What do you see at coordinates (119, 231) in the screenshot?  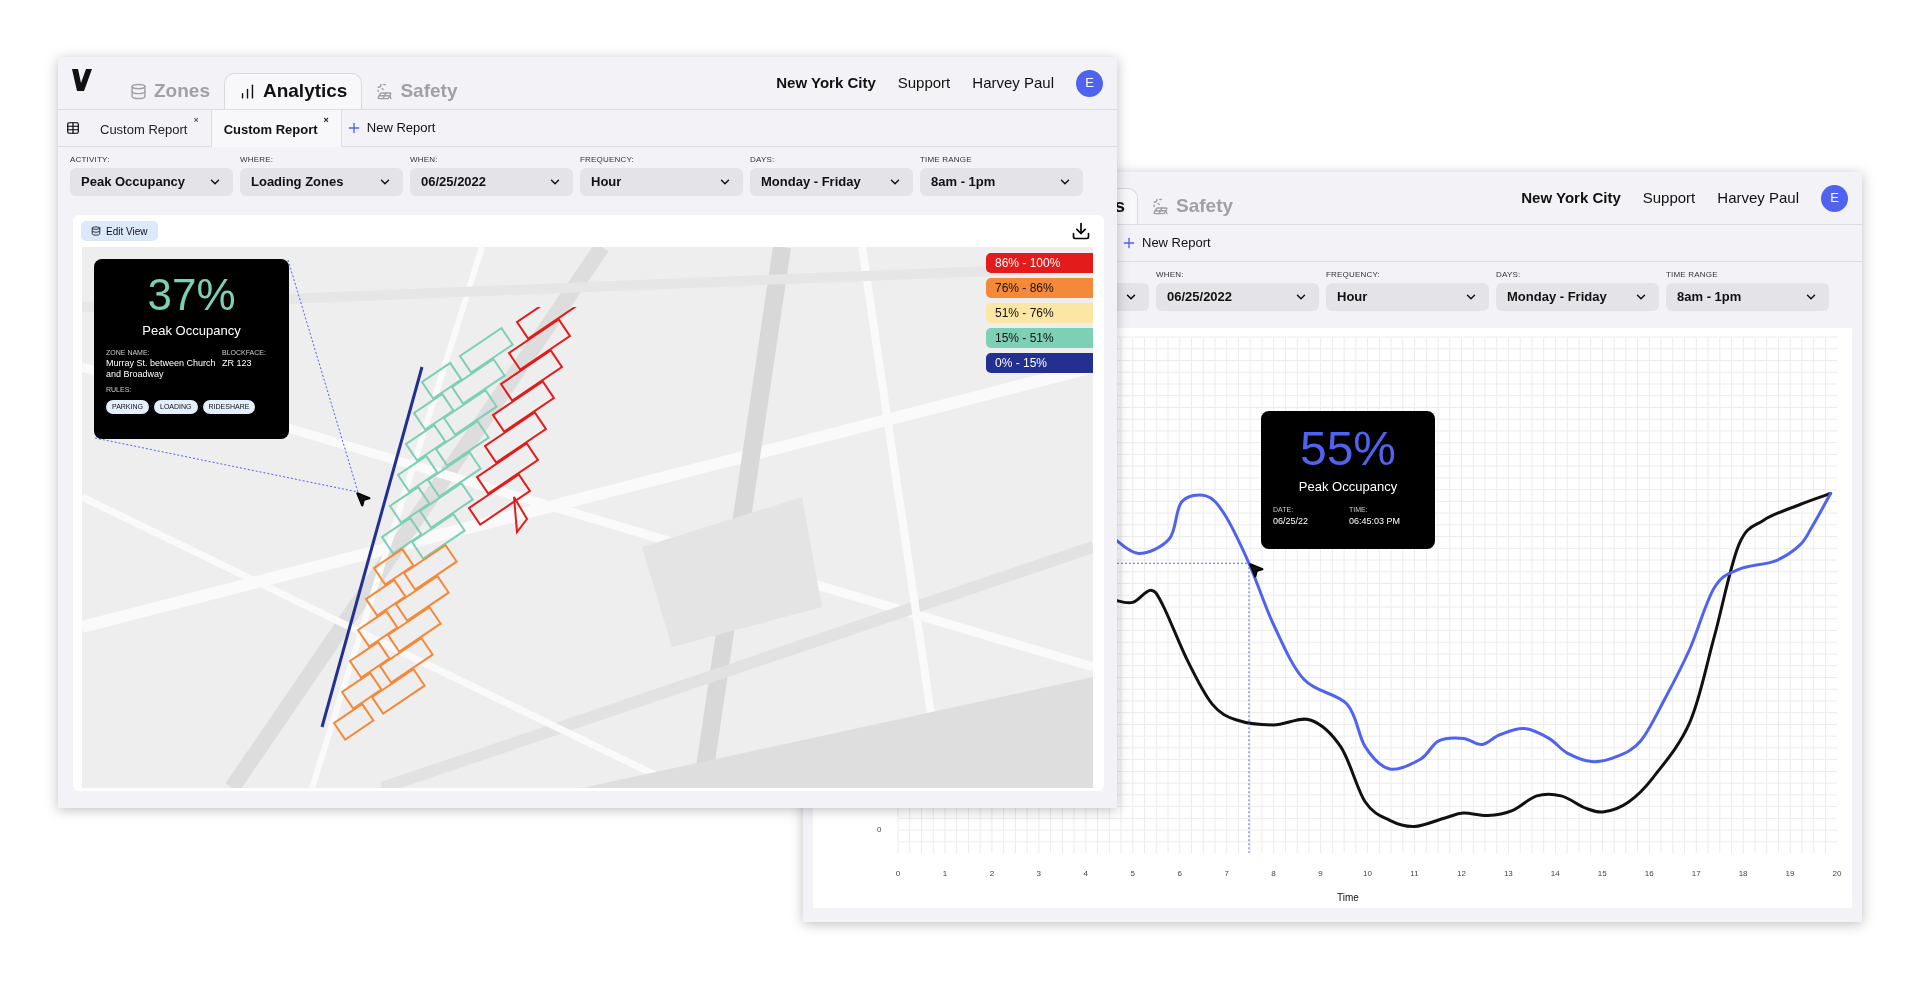 I see `edit-view-button: Edit View` at bounding box center [119, 231].